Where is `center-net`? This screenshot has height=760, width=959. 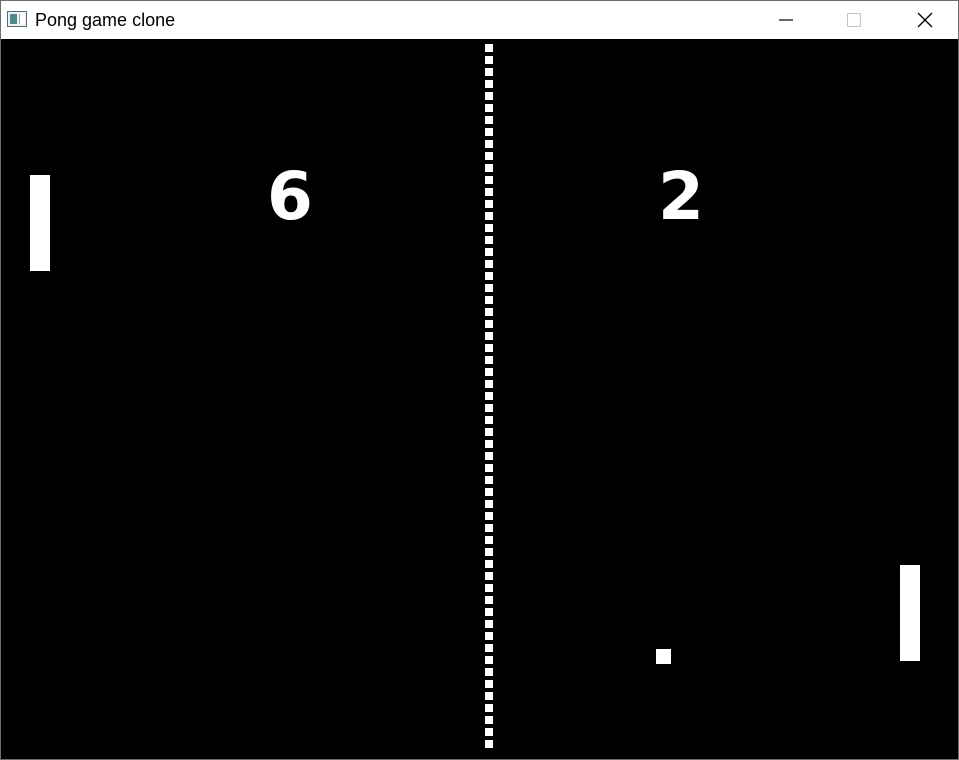 center-net is located at coordinates (489, 399).